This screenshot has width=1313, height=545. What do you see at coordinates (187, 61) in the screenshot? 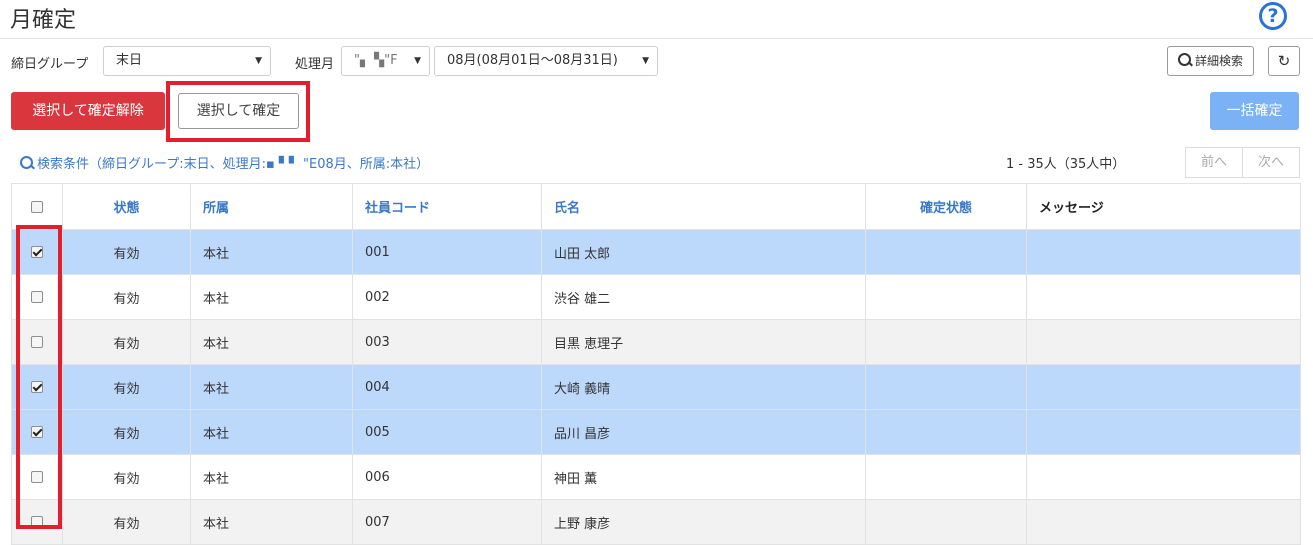
I see `closing-group-select: 末日 ▼` at bounding box center [187, 61].